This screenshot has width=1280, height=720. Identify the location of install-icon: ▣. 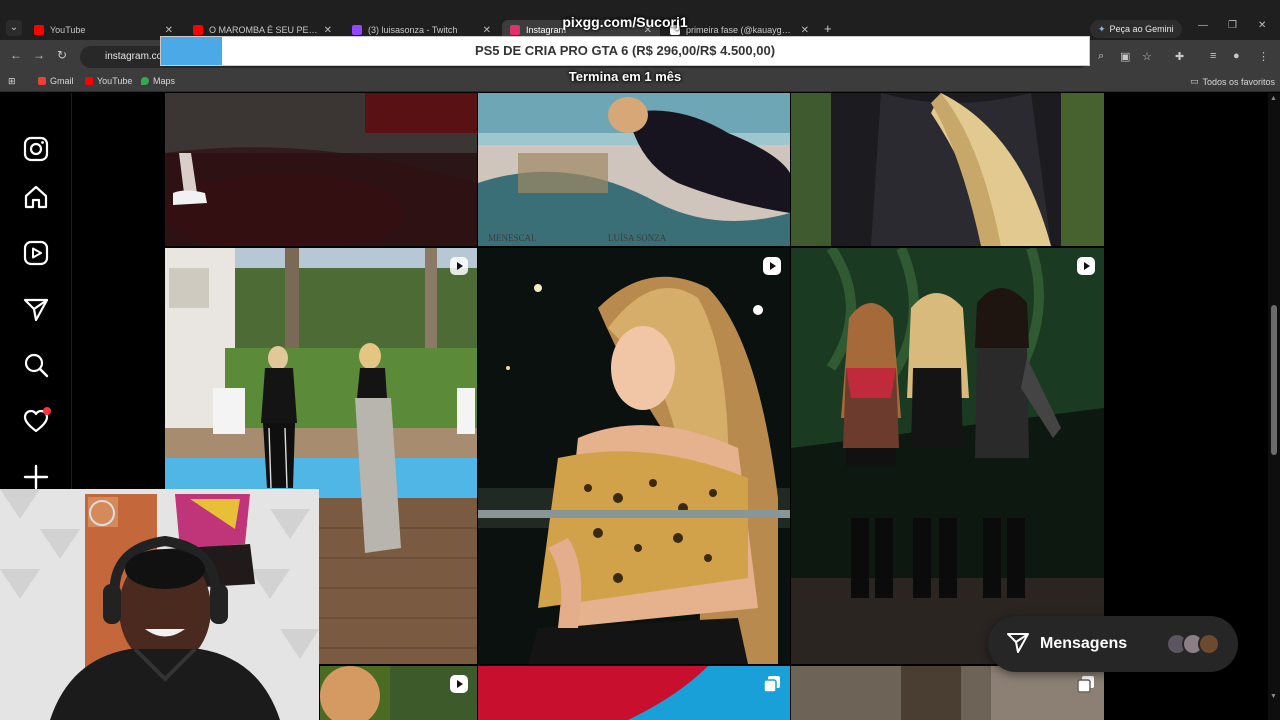
(1125, 56).